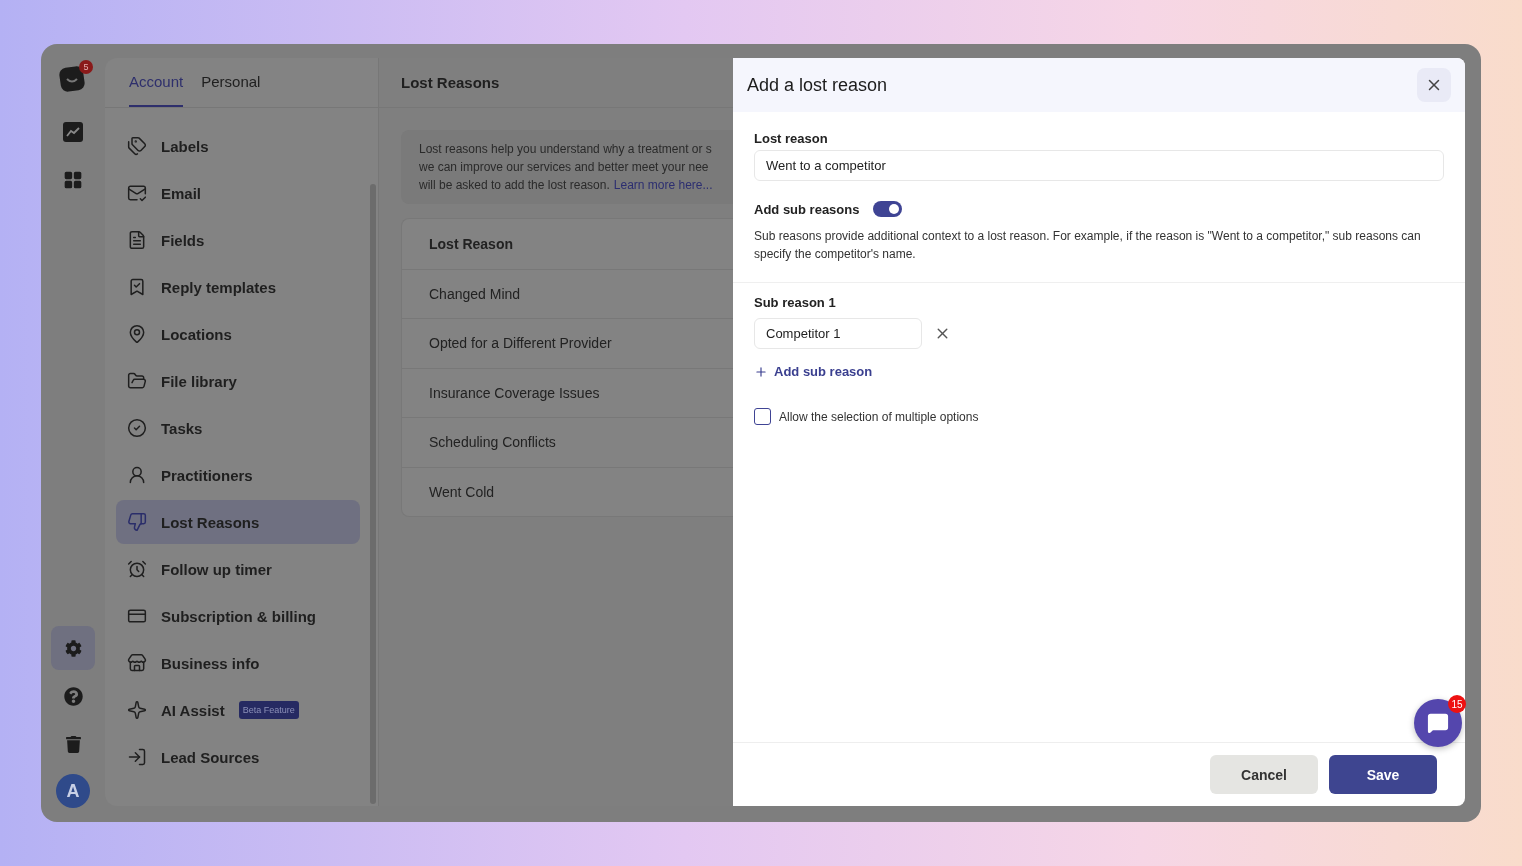 Image resolution: width=1522 pixels, height=866 pixels. I want to click on tags-icon, so click(137, 146).